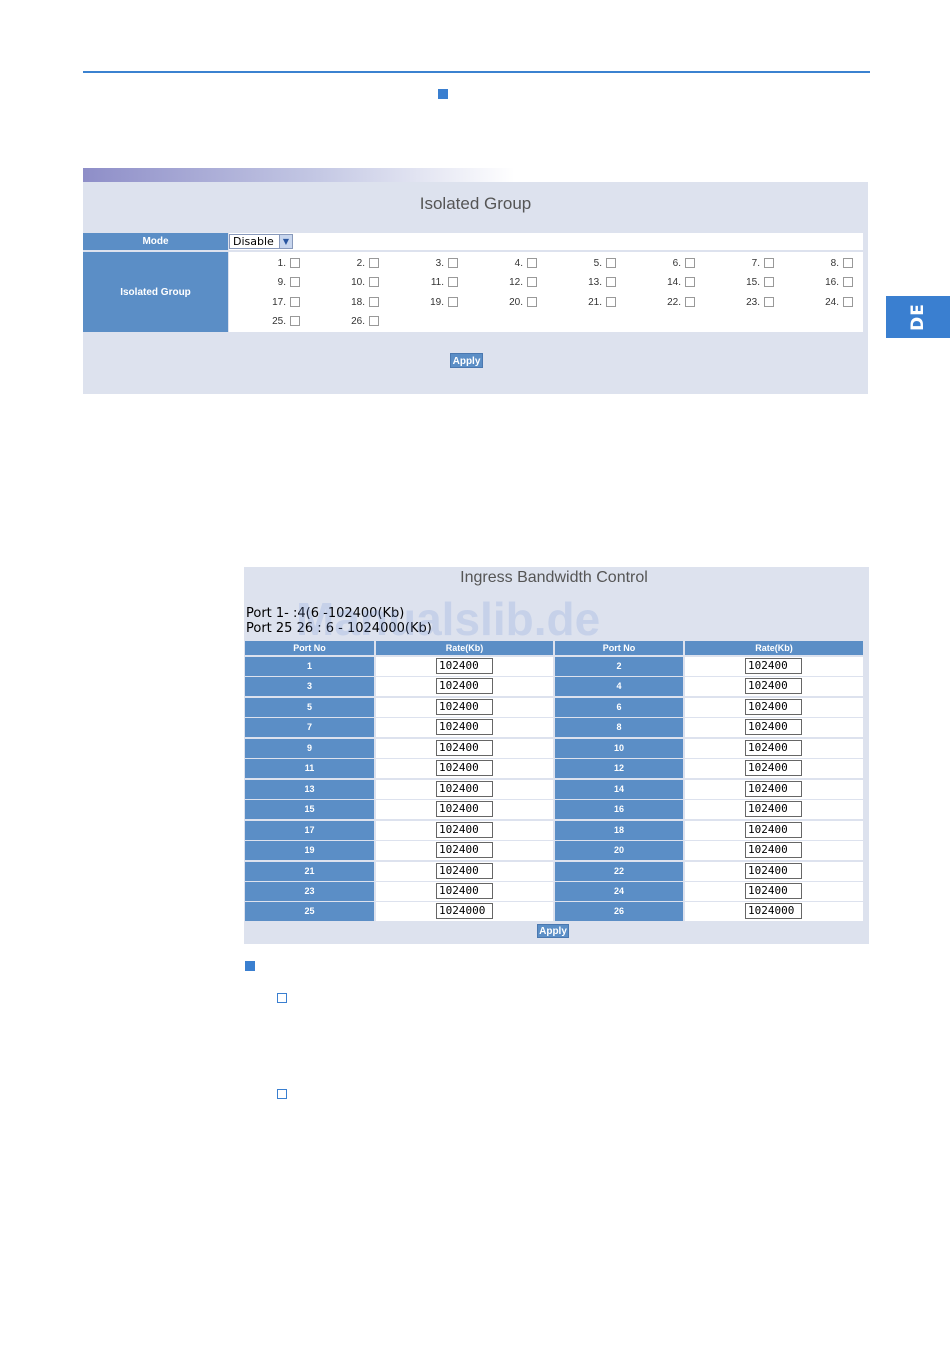 This screenshot has height=1351, width=950. What do you see at coordinates (347, 284) in the screenshot?
I see `isolated-port: 10.` at bounding box center [347, 284].